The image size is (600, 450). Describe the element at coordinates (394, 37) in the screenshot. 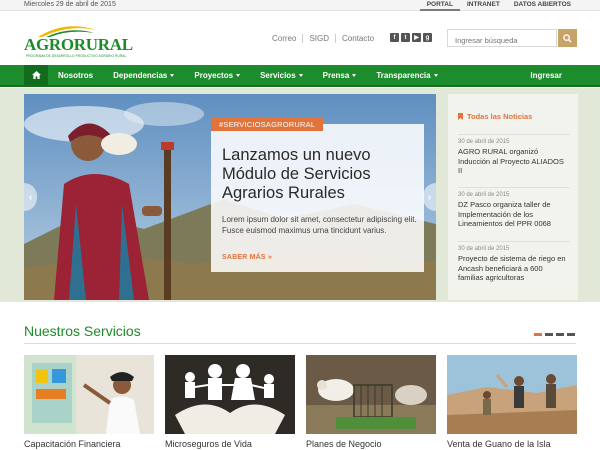

I see `facebook-icon: f` at that location.